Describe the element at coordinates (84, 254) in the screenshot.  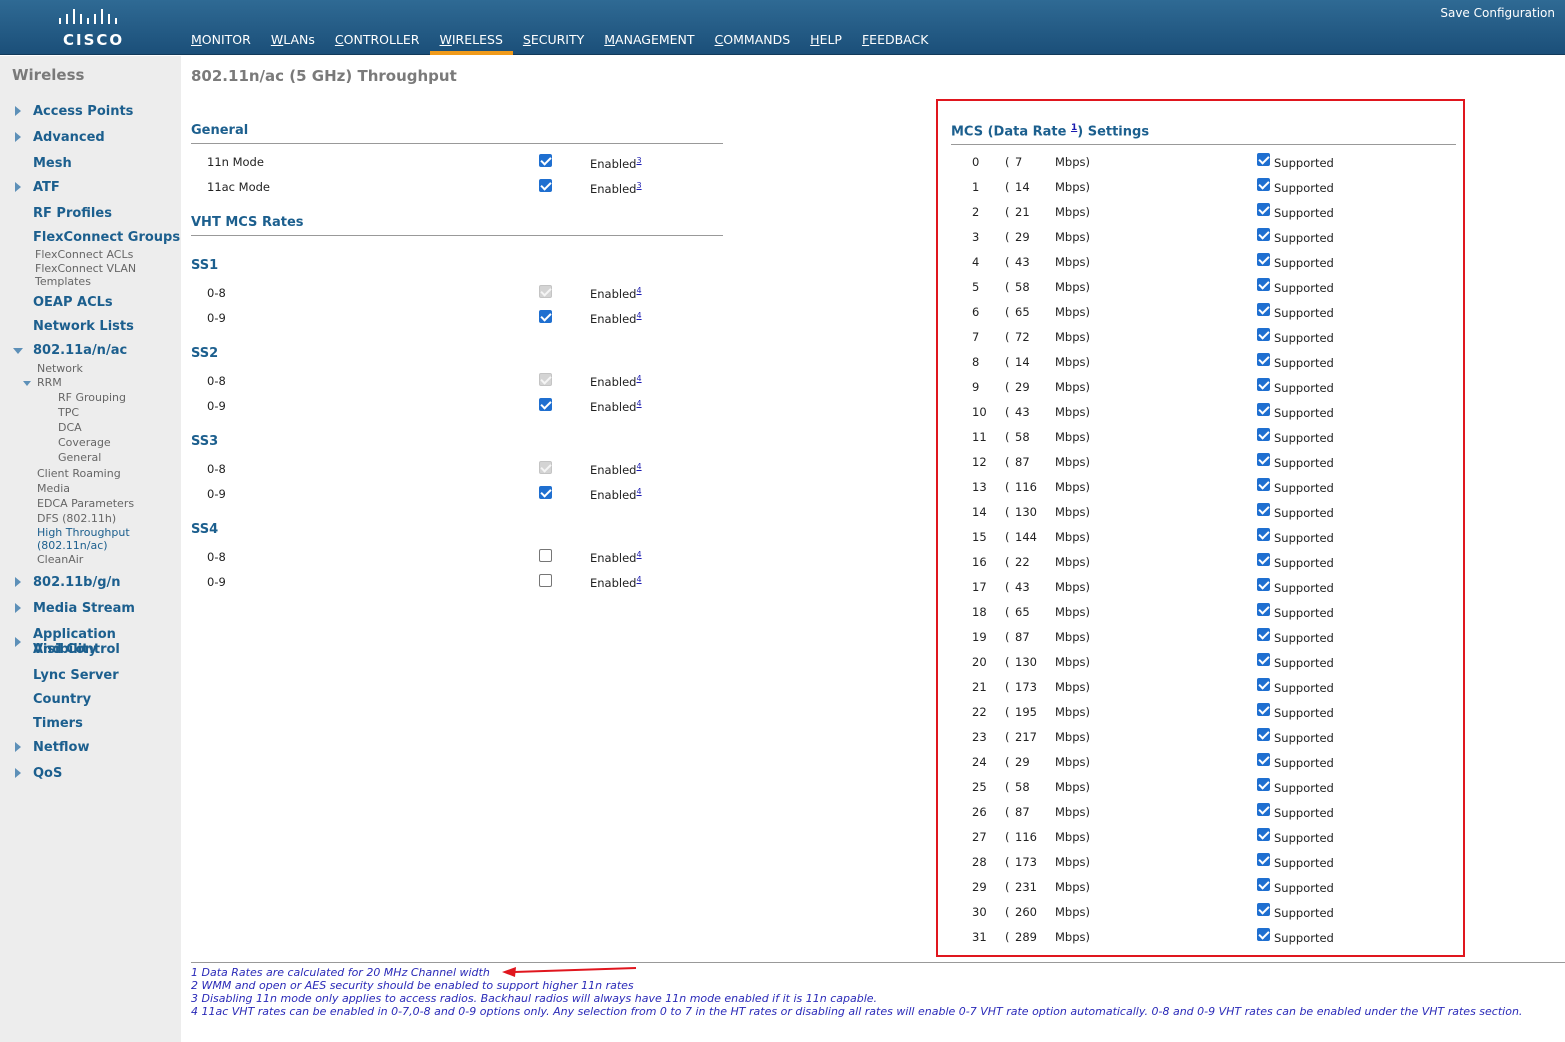
I see `sidebar-subitem-flexconnect-acls: FlexConnect ACLs` at that location.